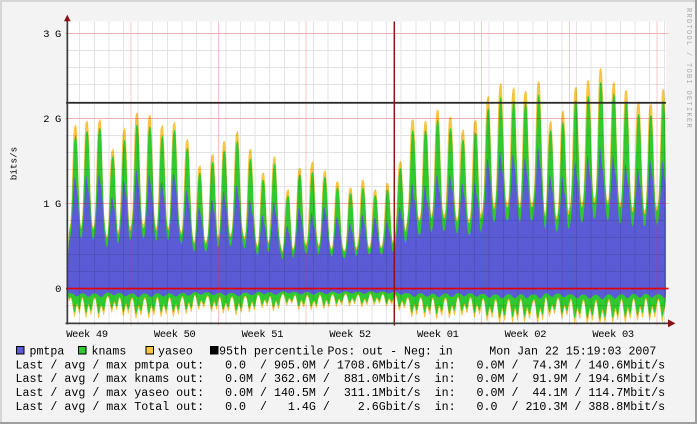 The image size is (697, 424). What do you see at coordinates (271, 352) in the screenshot?
I see `svg-text: 95th percentile` at bounding box center [271, 352].